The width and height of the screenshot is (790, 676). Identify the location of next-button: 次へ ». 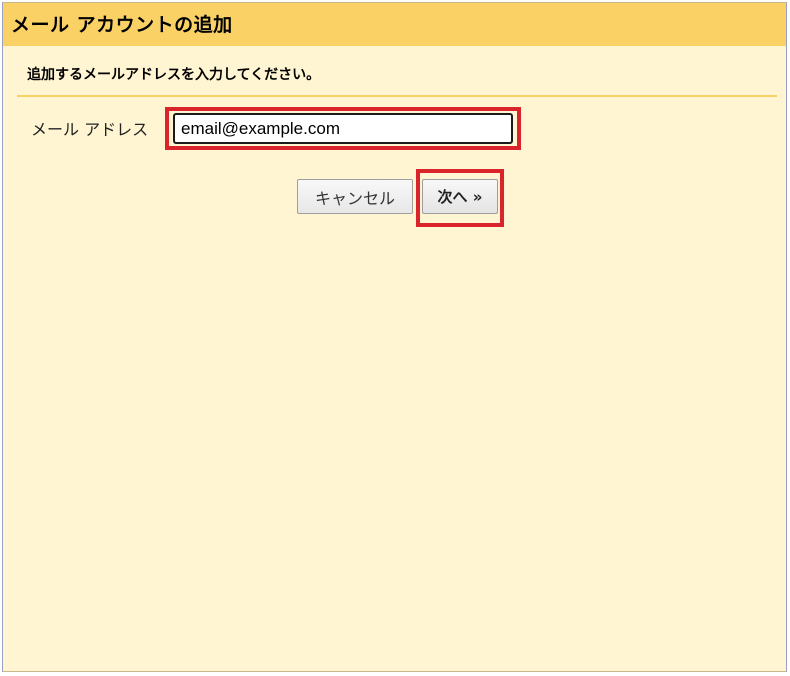
(460, 196).